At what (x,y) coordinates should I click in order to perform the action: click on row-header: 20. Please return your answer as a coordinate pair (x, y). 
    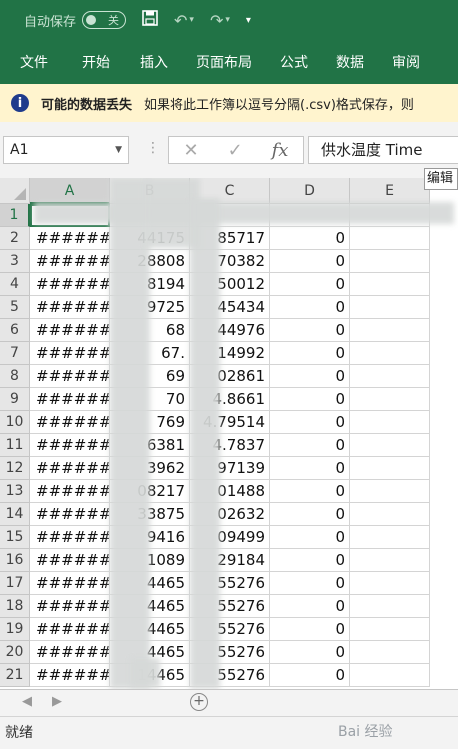
    Looking at the image, I should click on (15, 652).